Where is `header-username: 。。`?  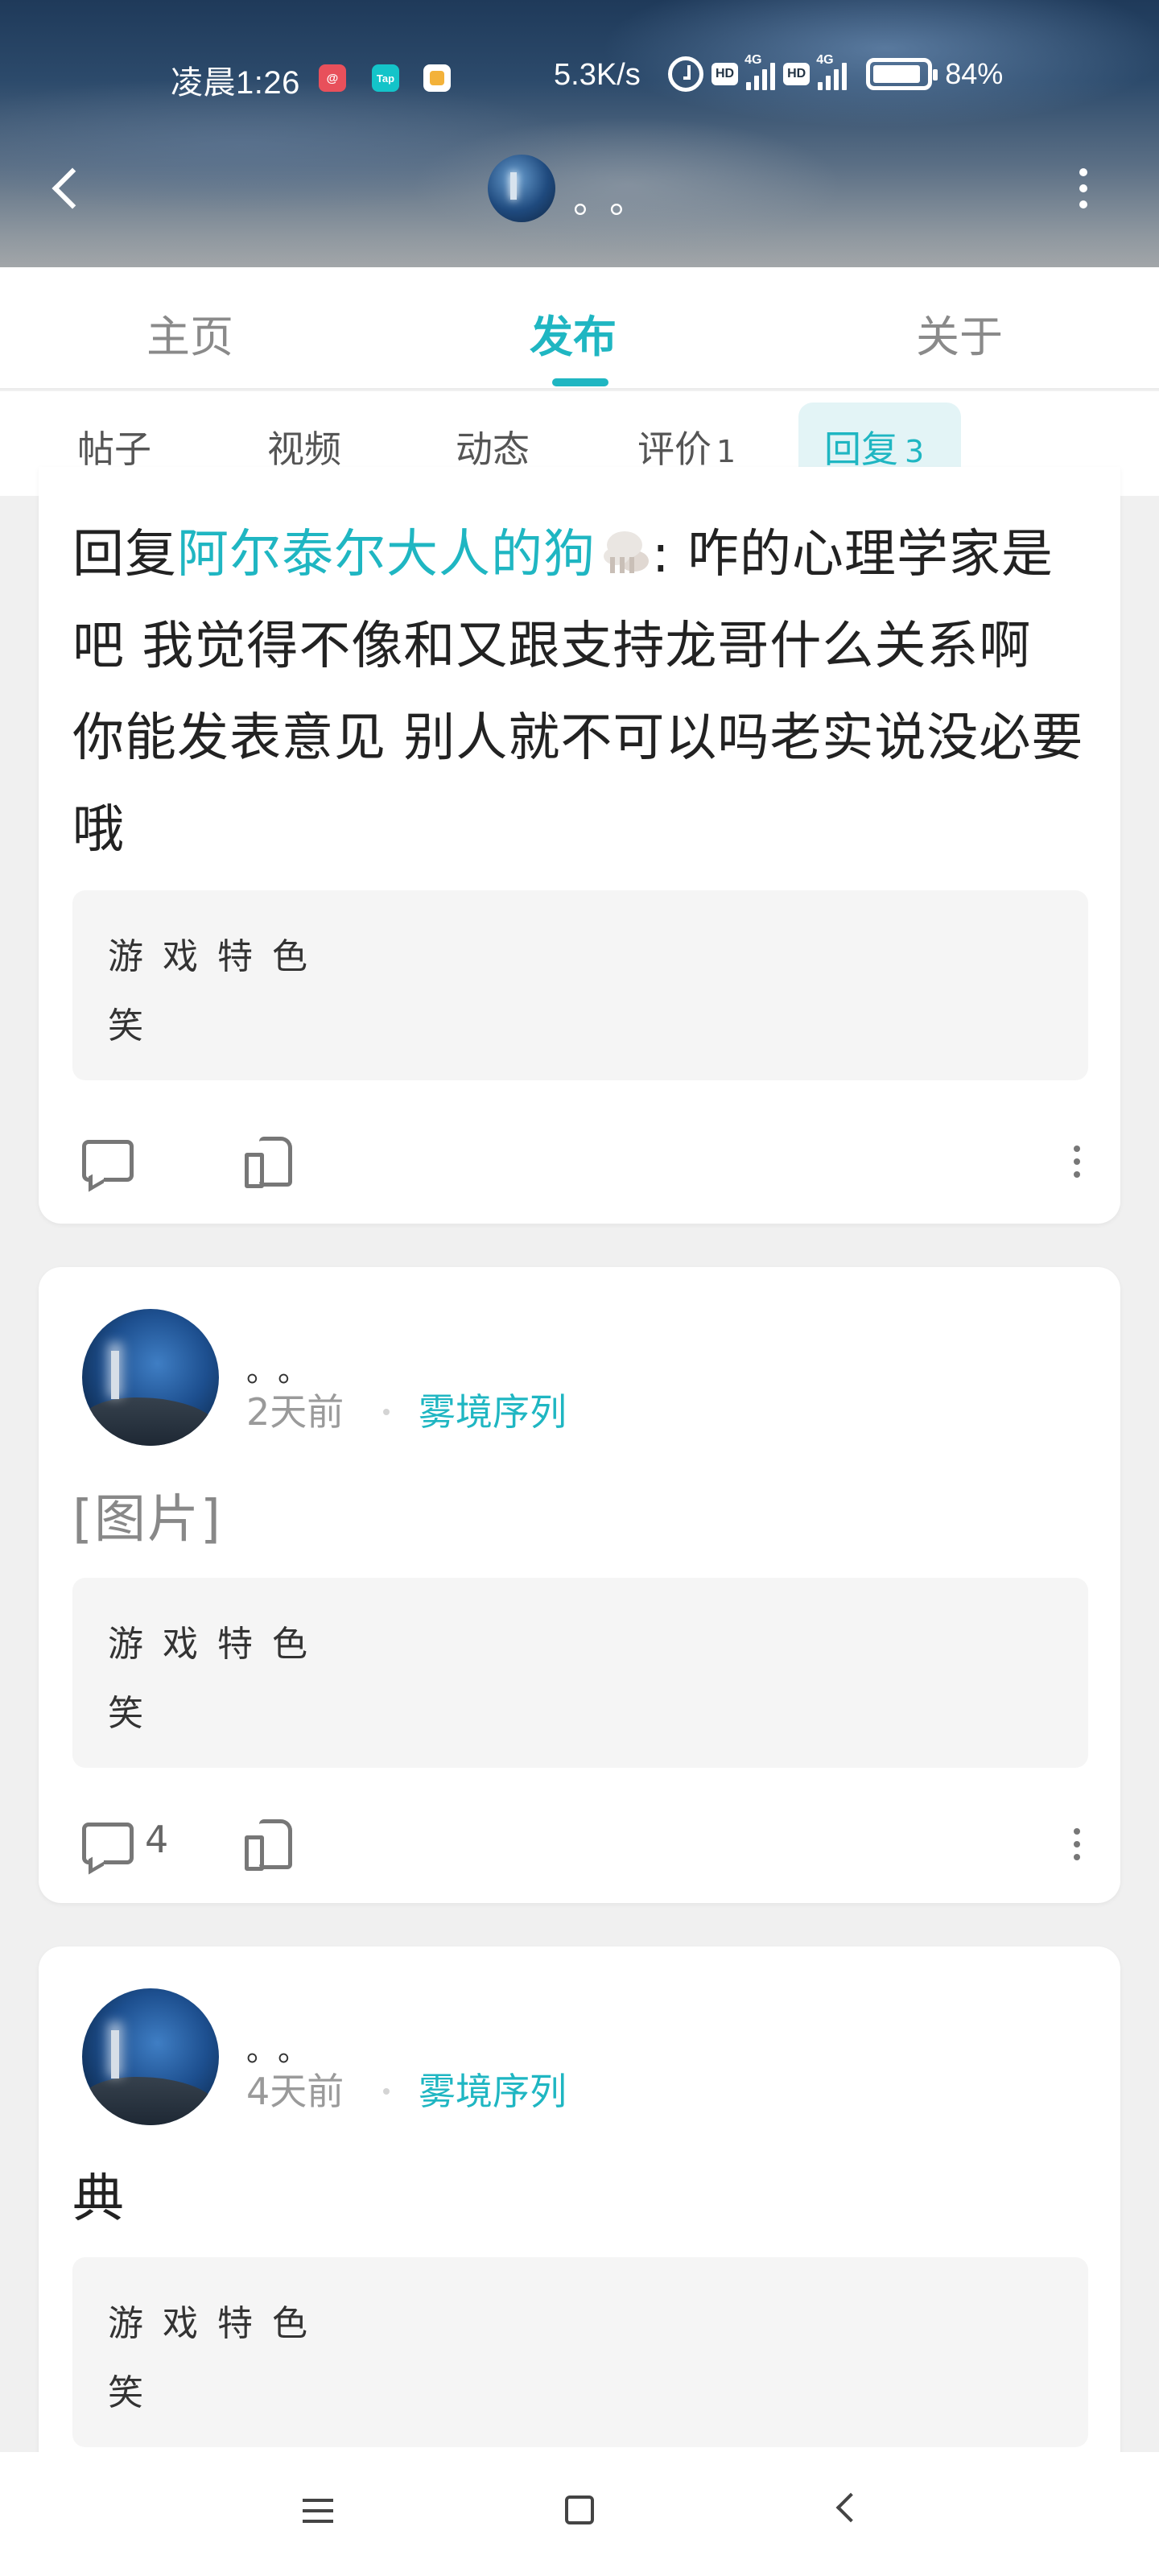 header-username: 。。 is located at coordinates (618, 199).